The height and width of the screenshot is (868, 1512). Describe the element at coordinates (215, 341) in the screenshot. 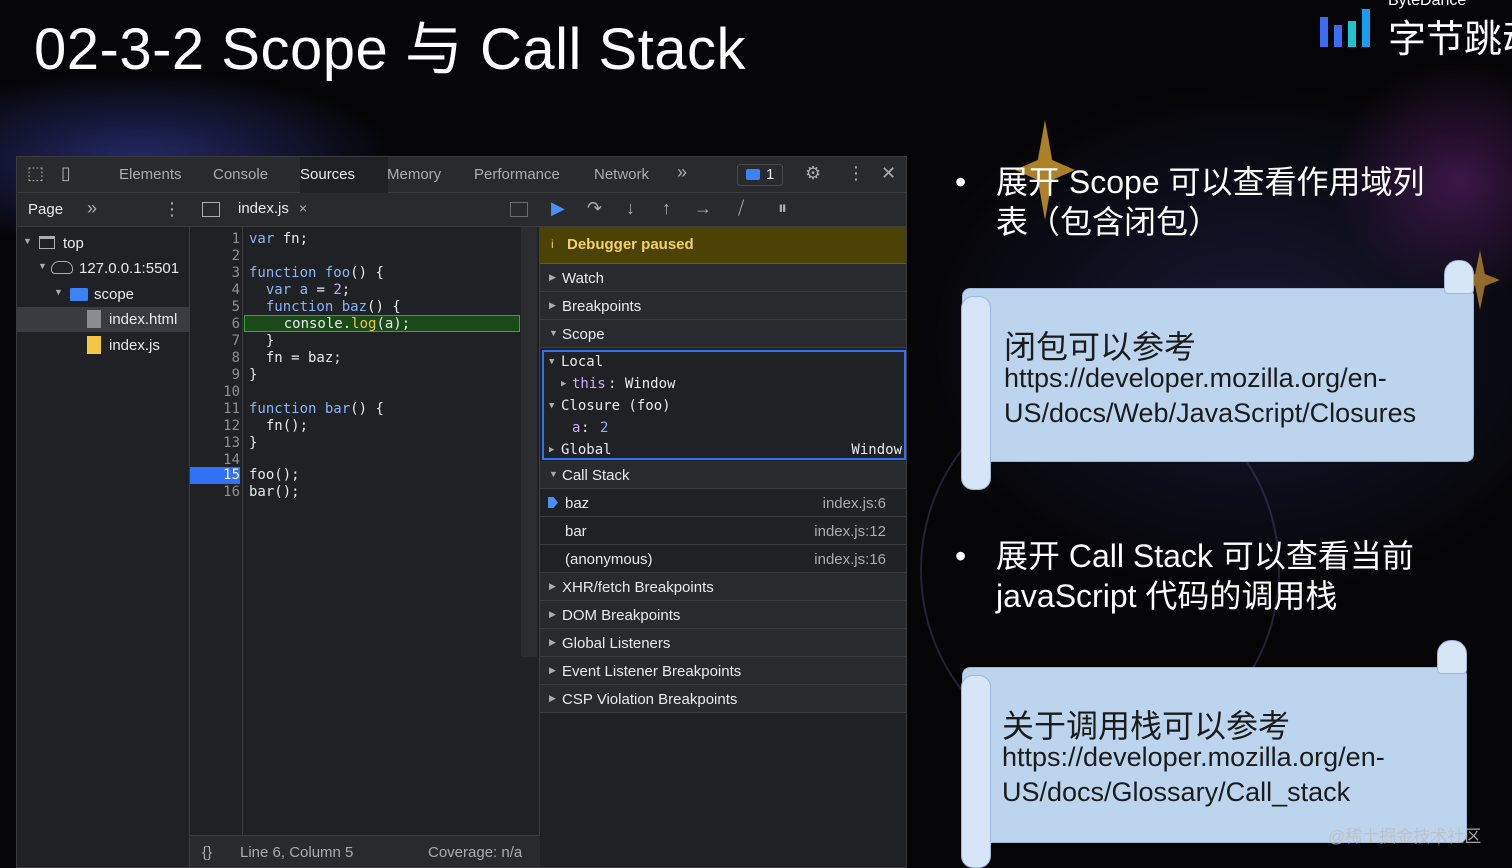

I see `line-number: 7` at that location.